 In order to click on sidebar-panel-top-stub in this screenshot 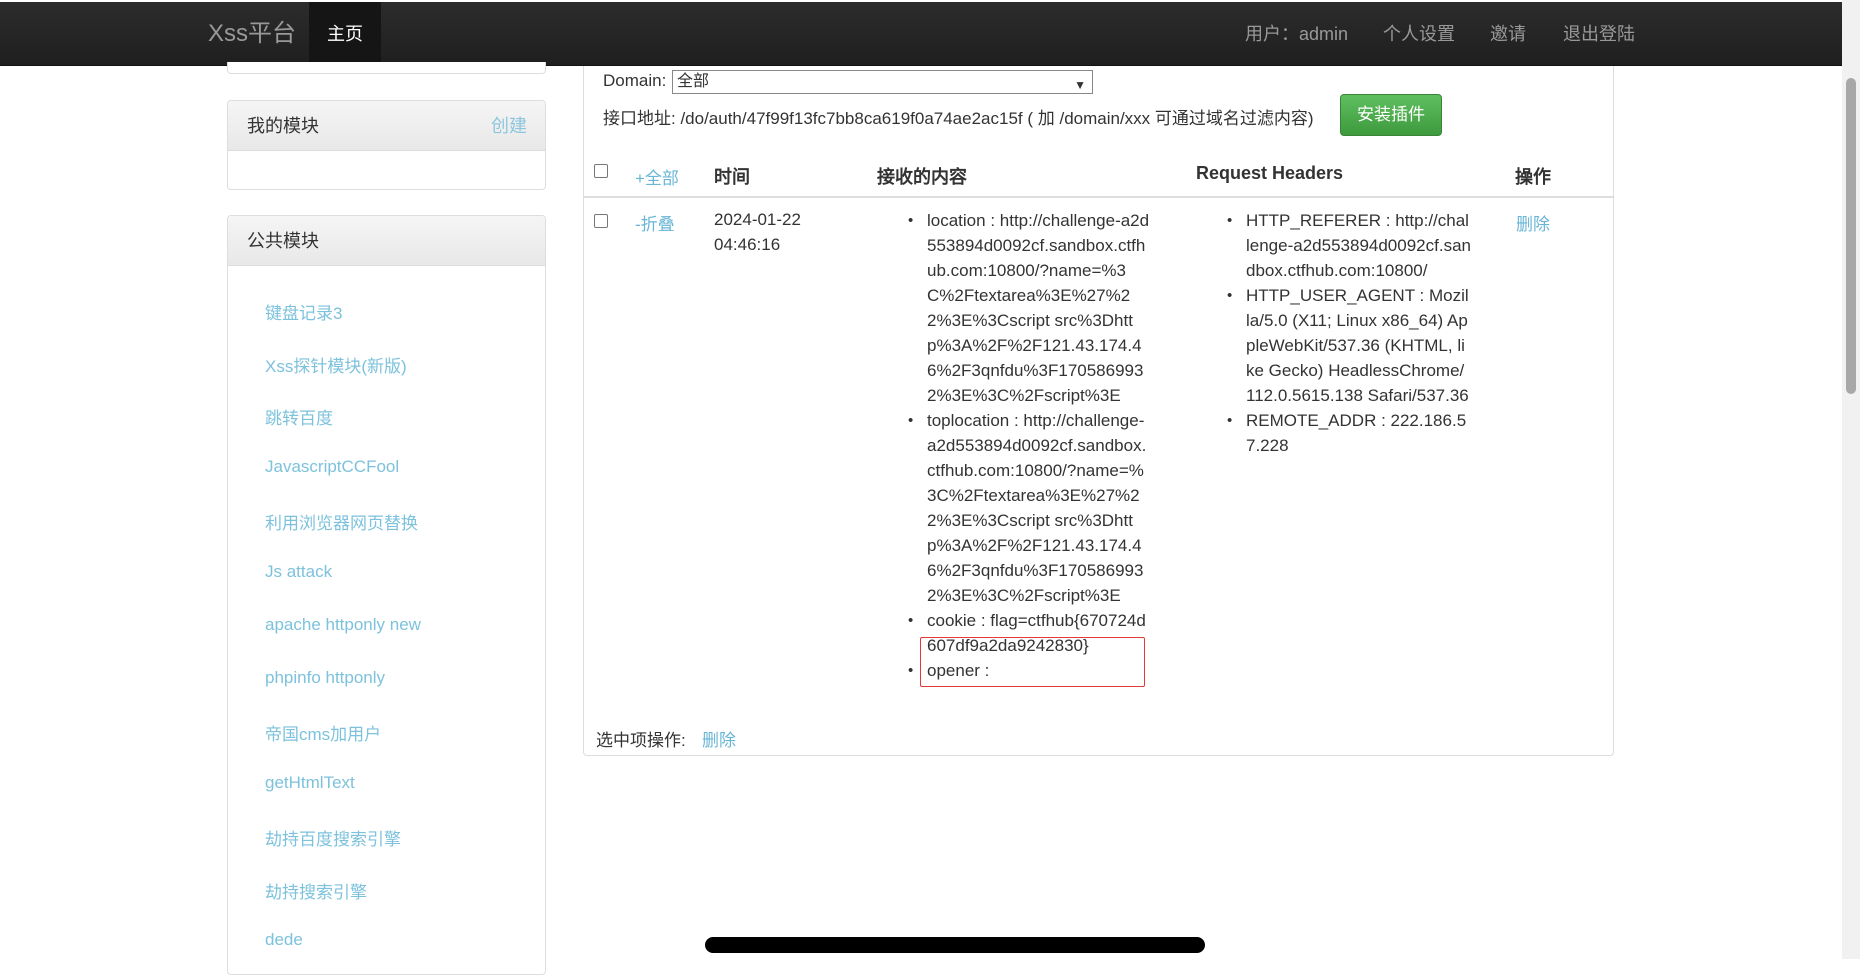, I will do `click(386, 68)`.